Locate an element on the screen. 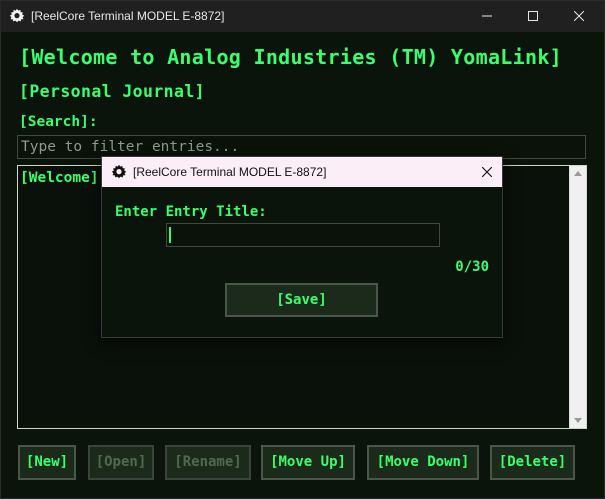 Image resolution: width=605 pixels, height=499 pixels. entry-title-input is located at coordinates (303, 235).